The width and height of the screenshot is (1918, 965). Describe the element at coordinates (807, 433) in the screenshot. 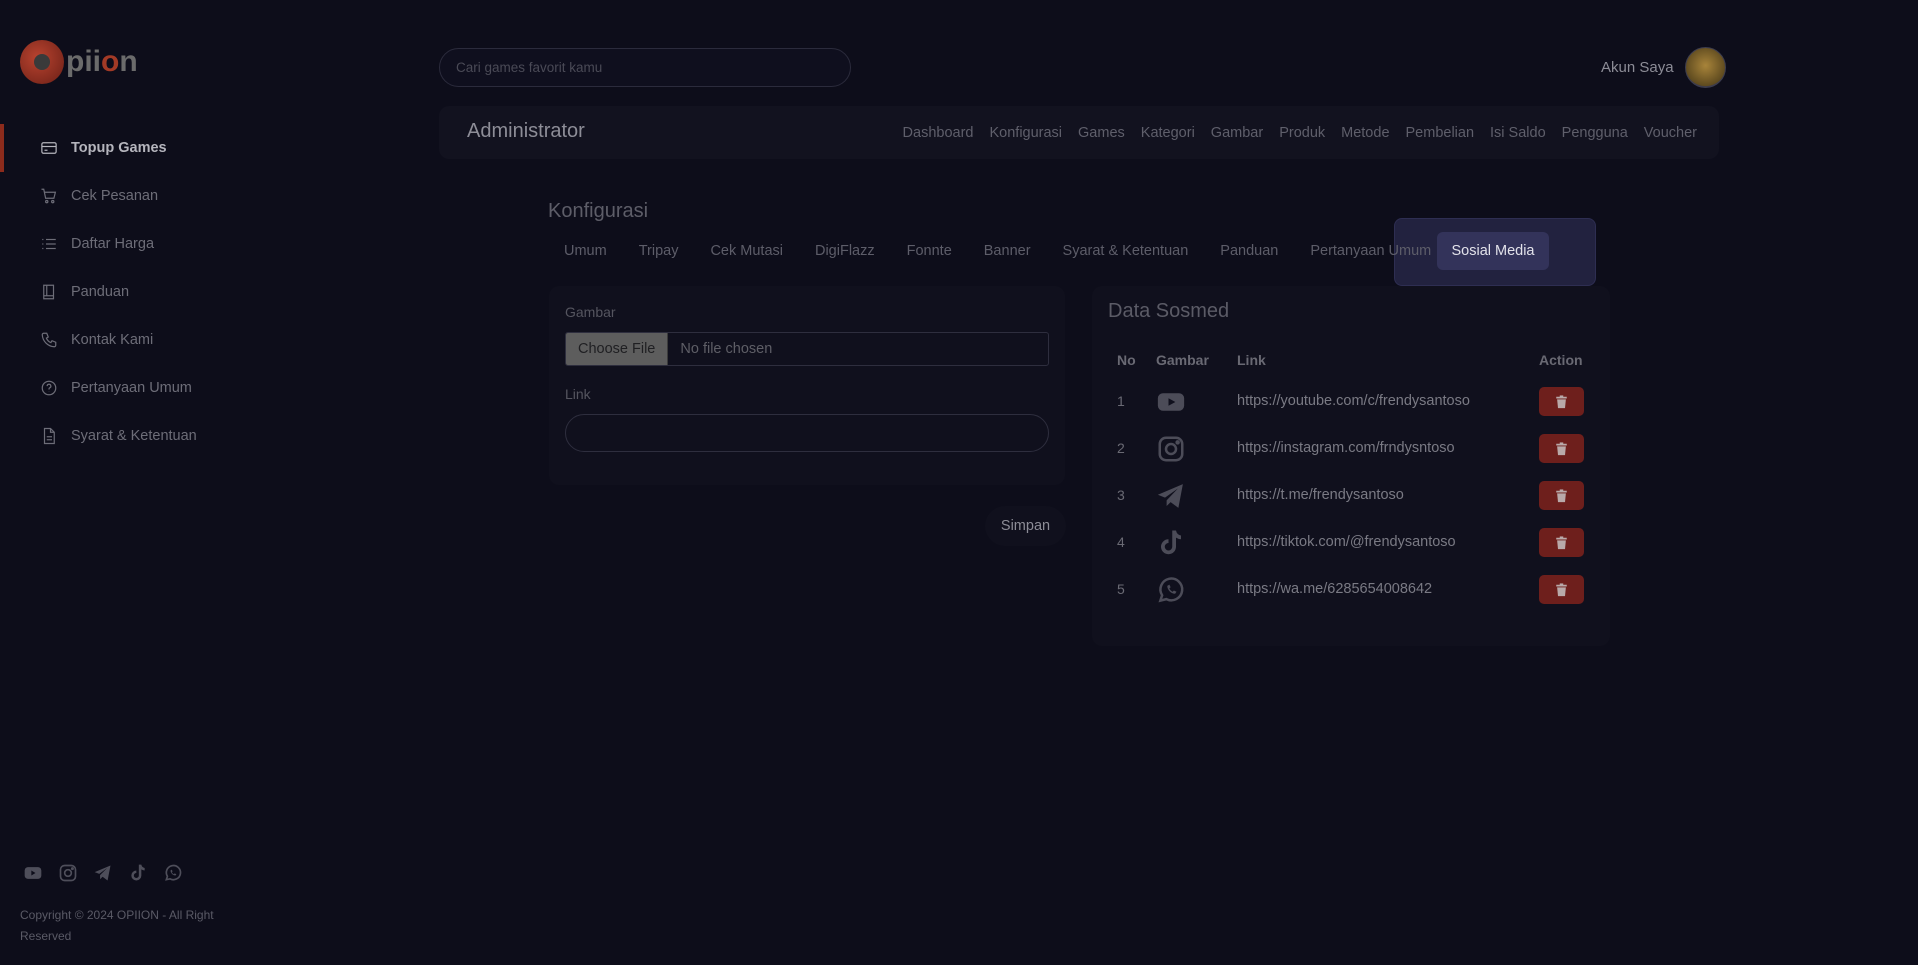

I see `link-input` at that location.